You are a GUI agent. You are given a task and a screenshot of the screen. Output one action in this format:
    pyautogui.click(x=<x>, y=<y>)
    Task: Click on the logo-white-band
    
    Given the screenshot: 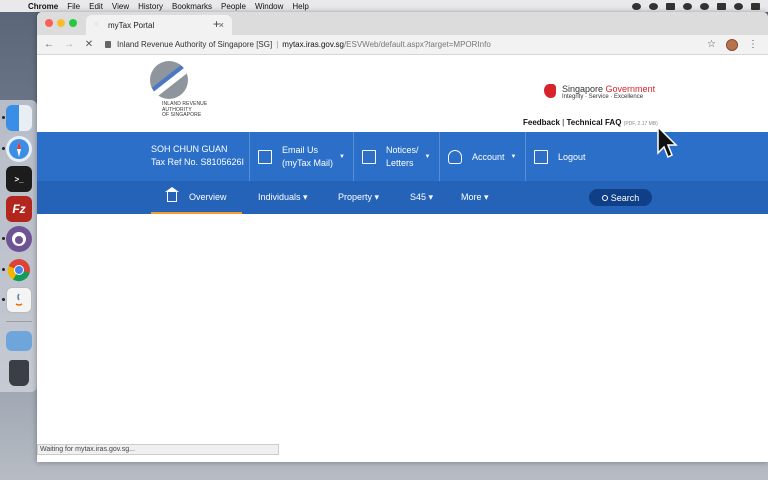 What is the action you would take?
    pyautogui.click(x=169, y=81)
    